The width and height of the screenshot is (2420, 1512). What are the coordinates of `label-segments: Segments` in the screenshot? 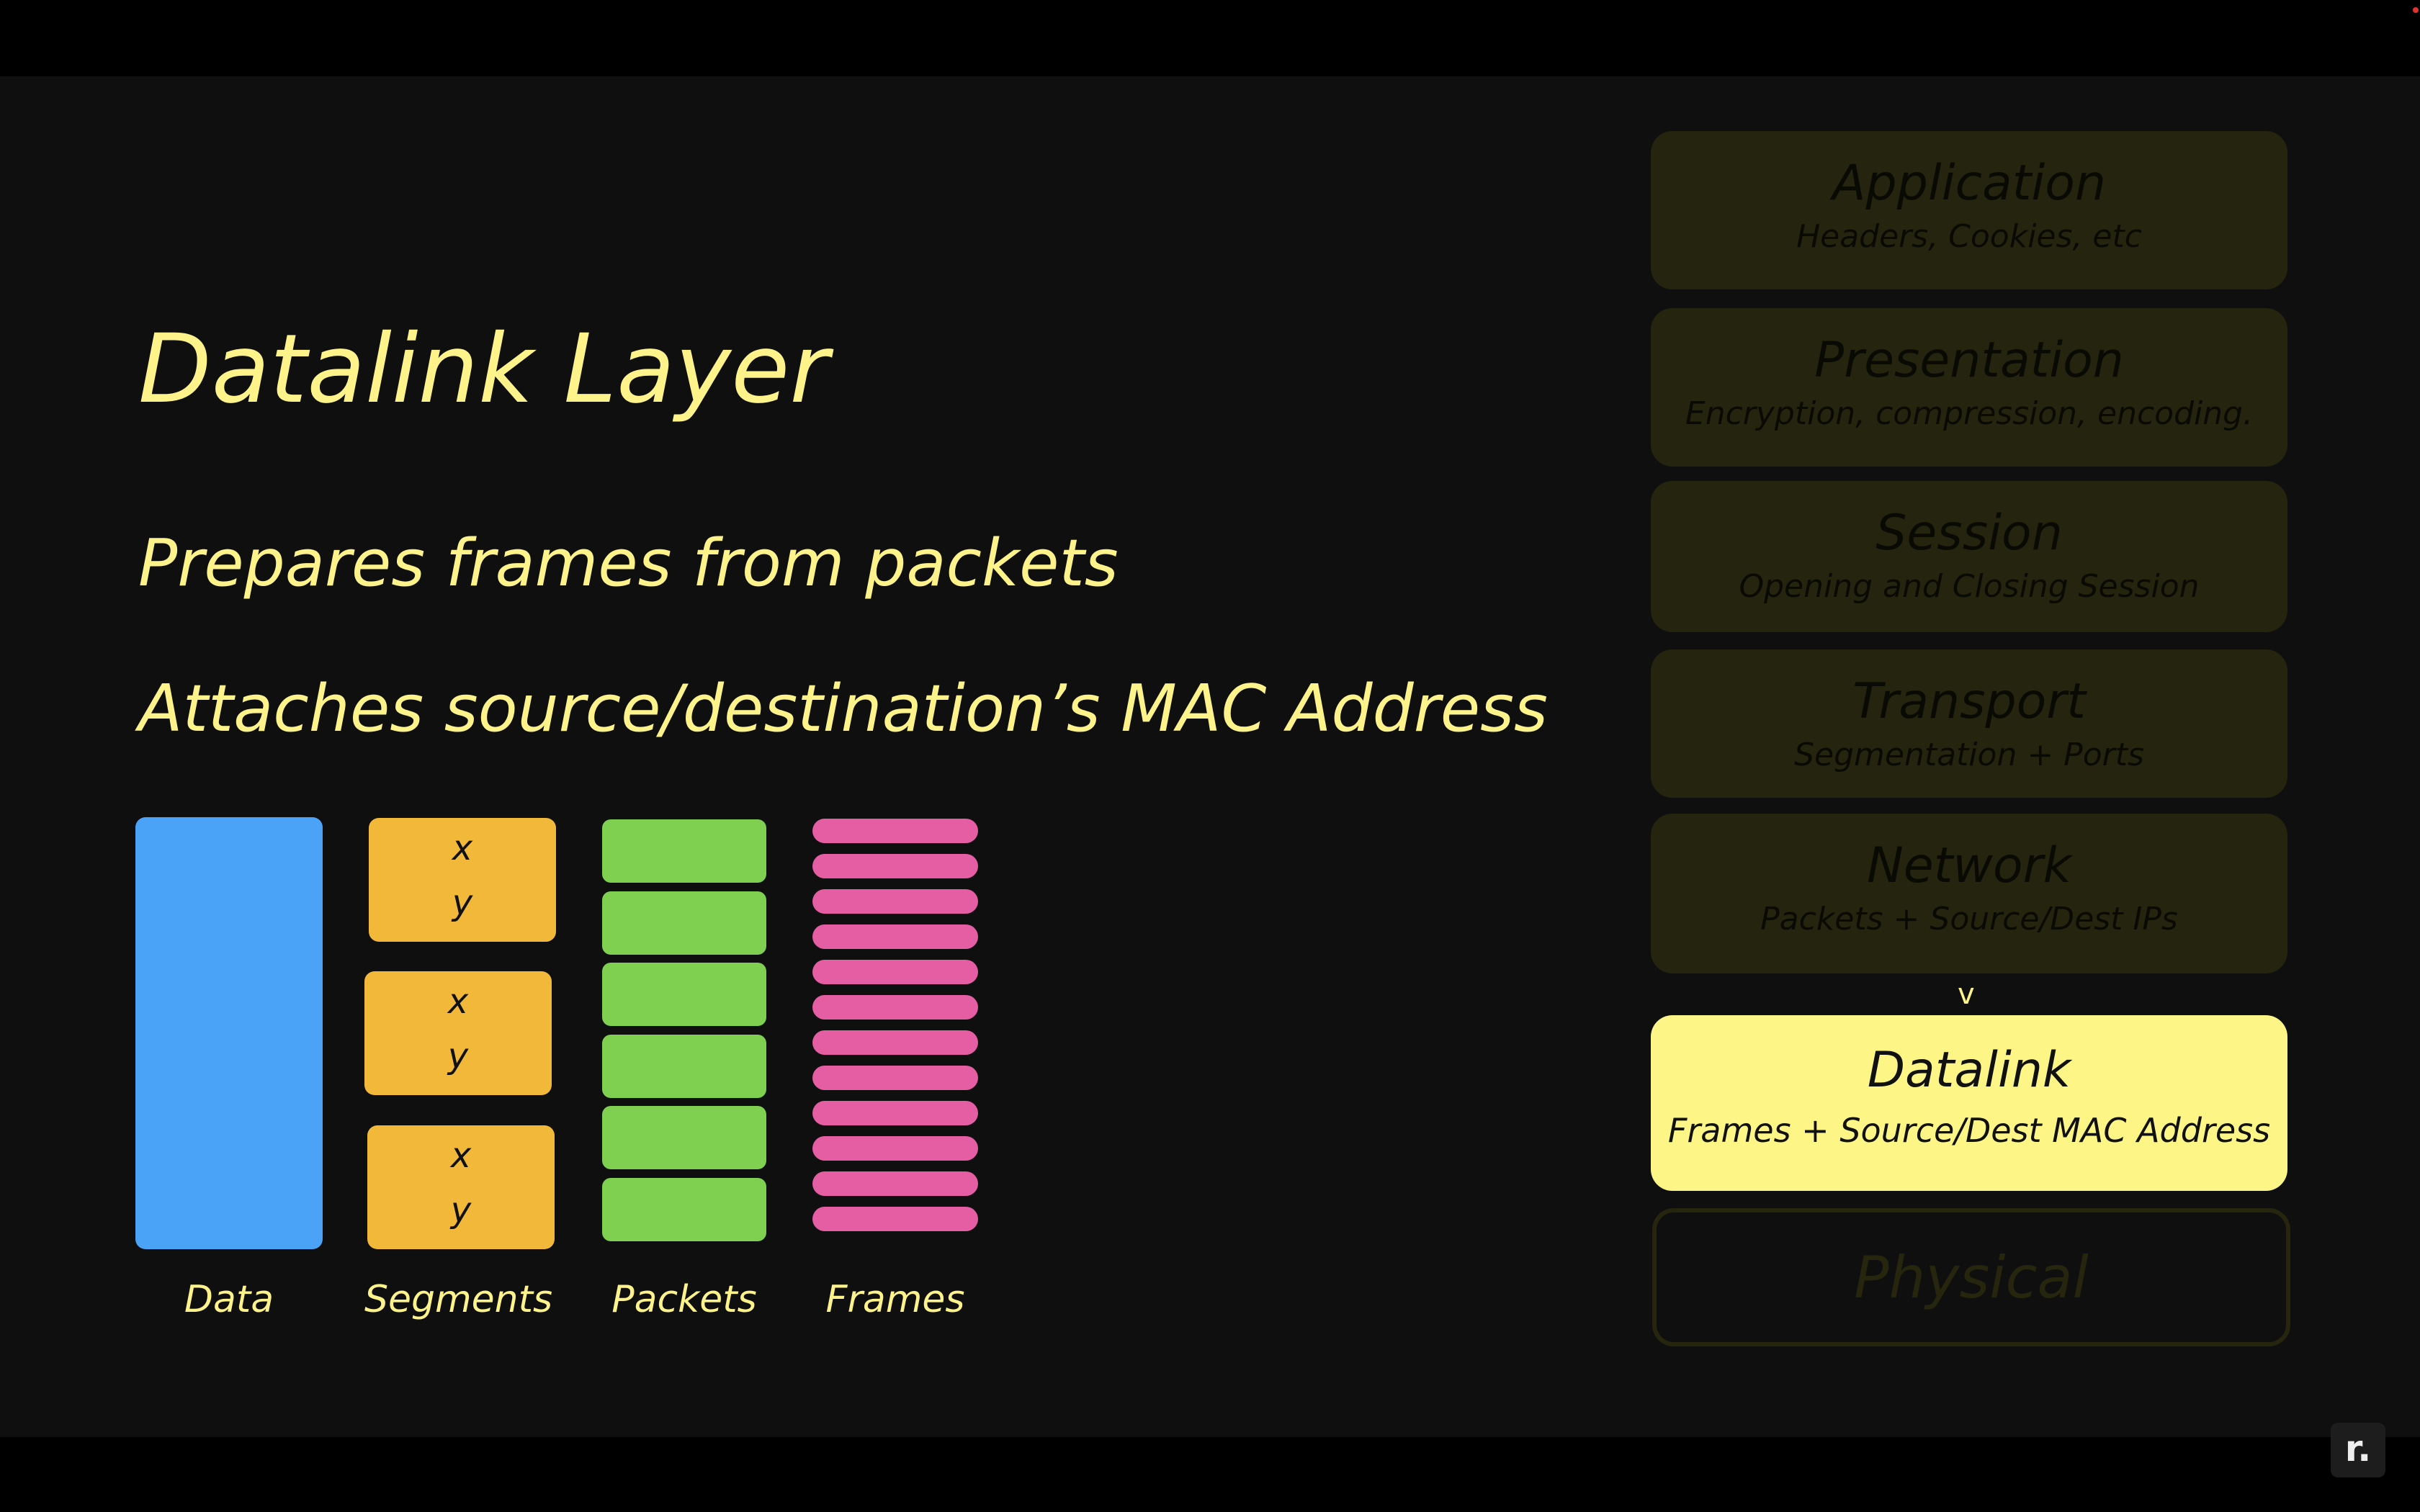 It's located at (458, 1299).